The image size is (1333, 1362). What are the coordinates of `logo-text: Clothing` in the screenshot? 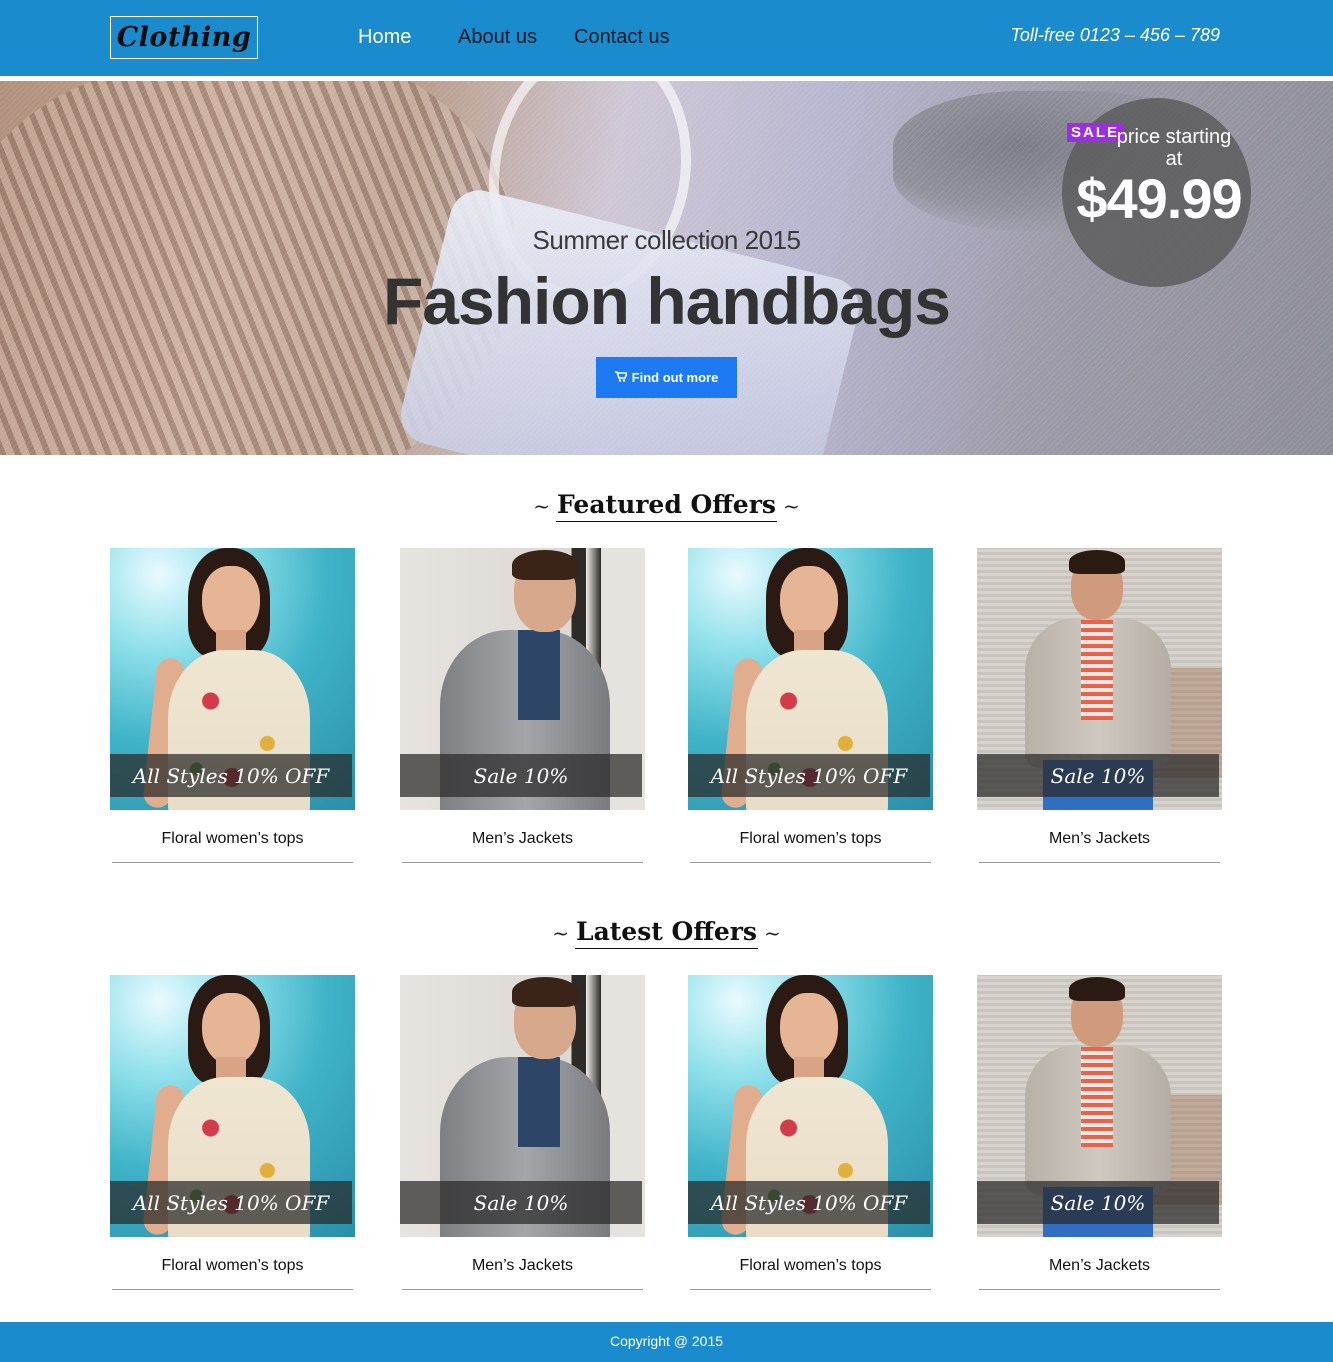 It's located at (184, 37).